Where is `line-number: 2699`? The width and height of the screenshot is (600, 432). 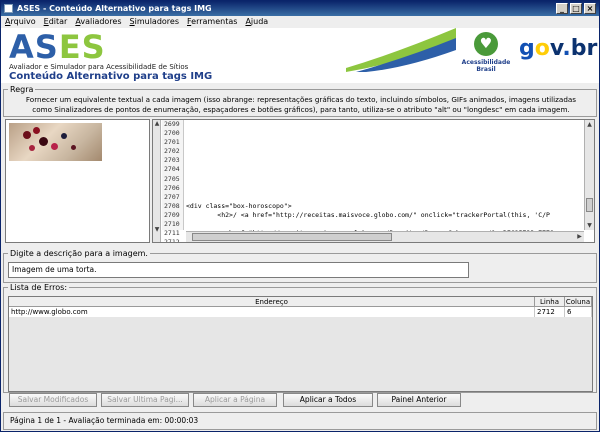
line-number: 2699 is located at coordinates (172, 124).